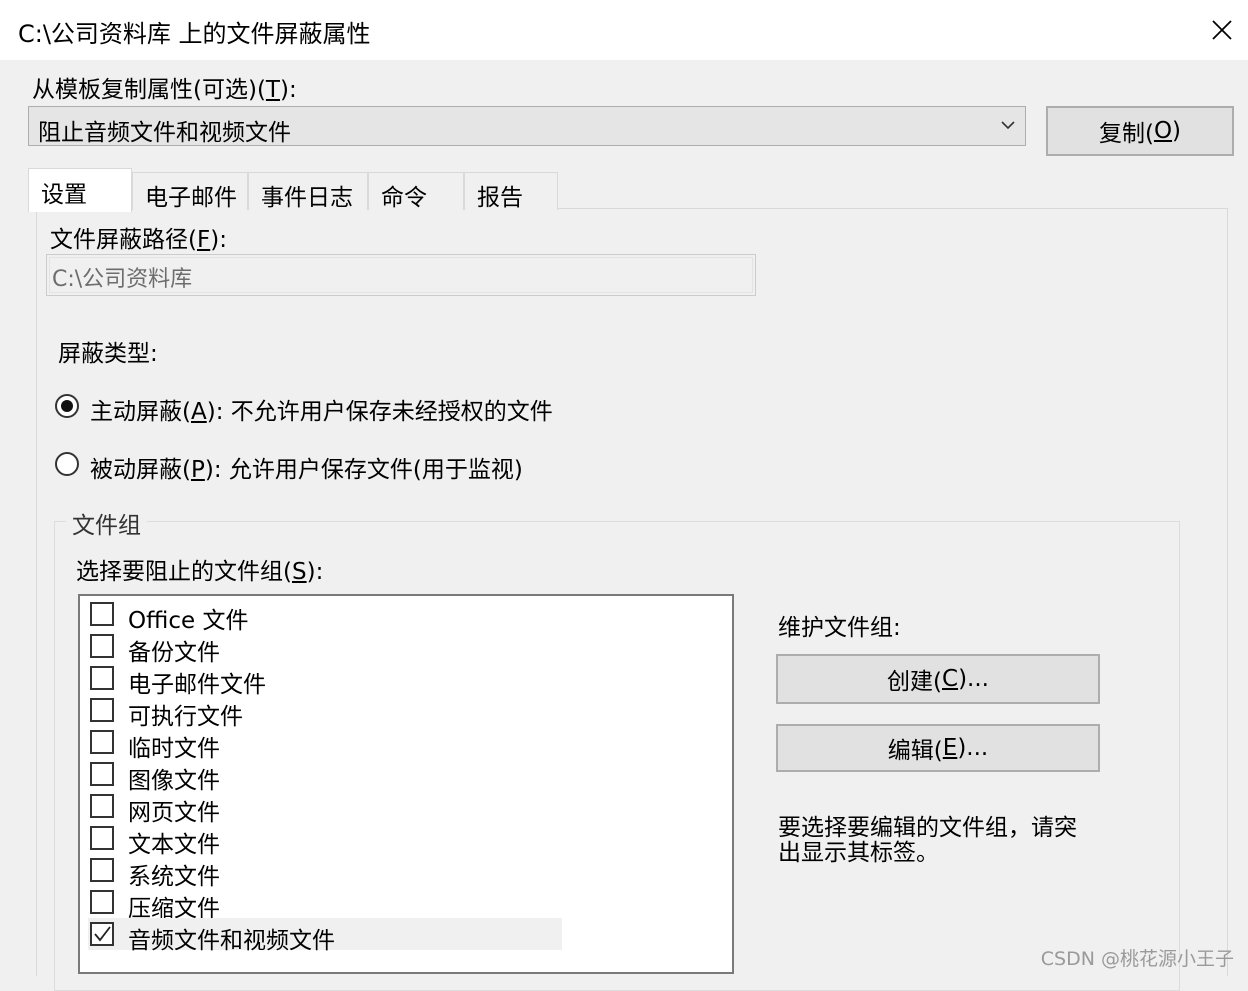  I want to click on checkmark-icon, so click(102, 934).